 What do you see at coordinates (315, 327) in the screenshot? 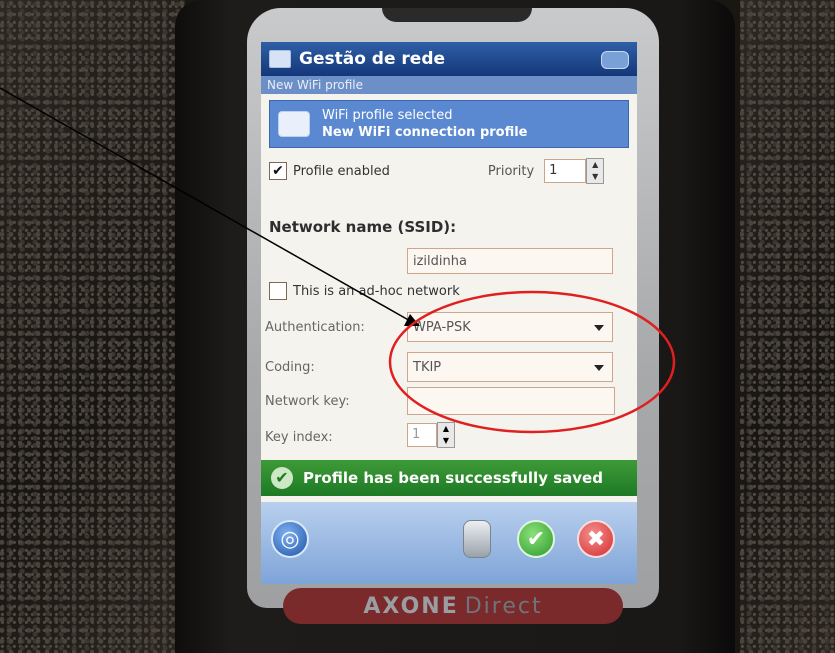
I see `authentication-label: Authentication:` at bounding box center [315, 327].